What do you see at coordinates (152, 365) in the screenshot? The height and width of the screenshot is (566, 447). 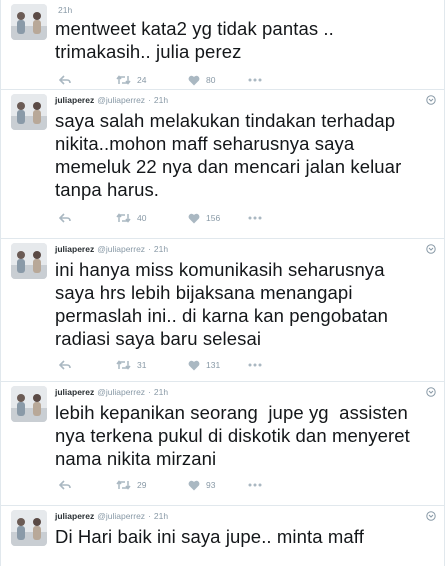 I see `retweet-button: 31` at bounding box center [152, 365].